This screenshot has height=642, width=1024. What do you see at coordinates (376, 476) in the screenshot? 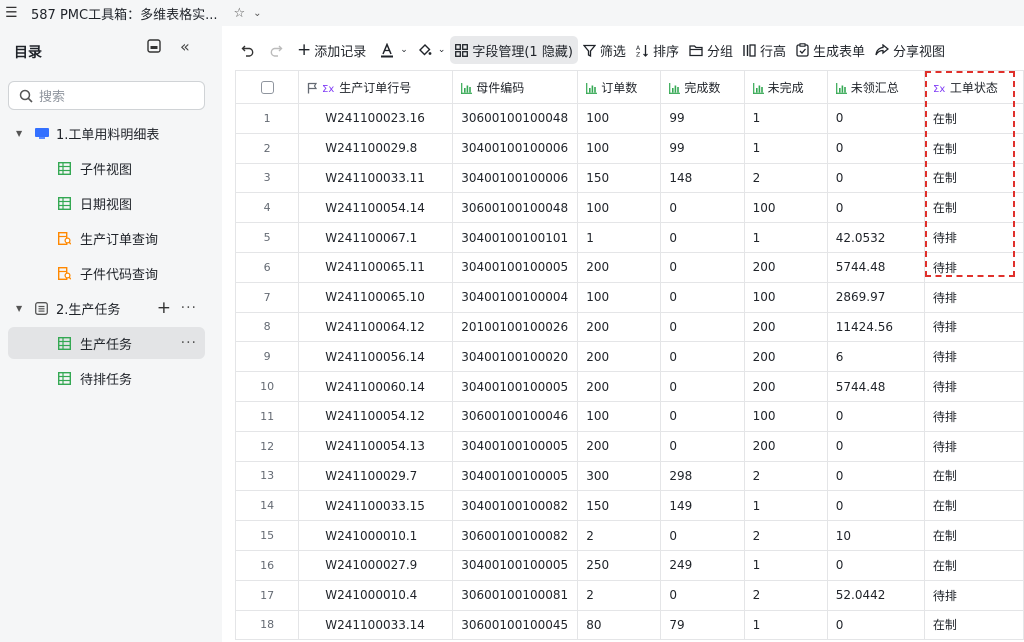
I see `order-id-cell: W241100029.7` at bounding box center [376, 476].